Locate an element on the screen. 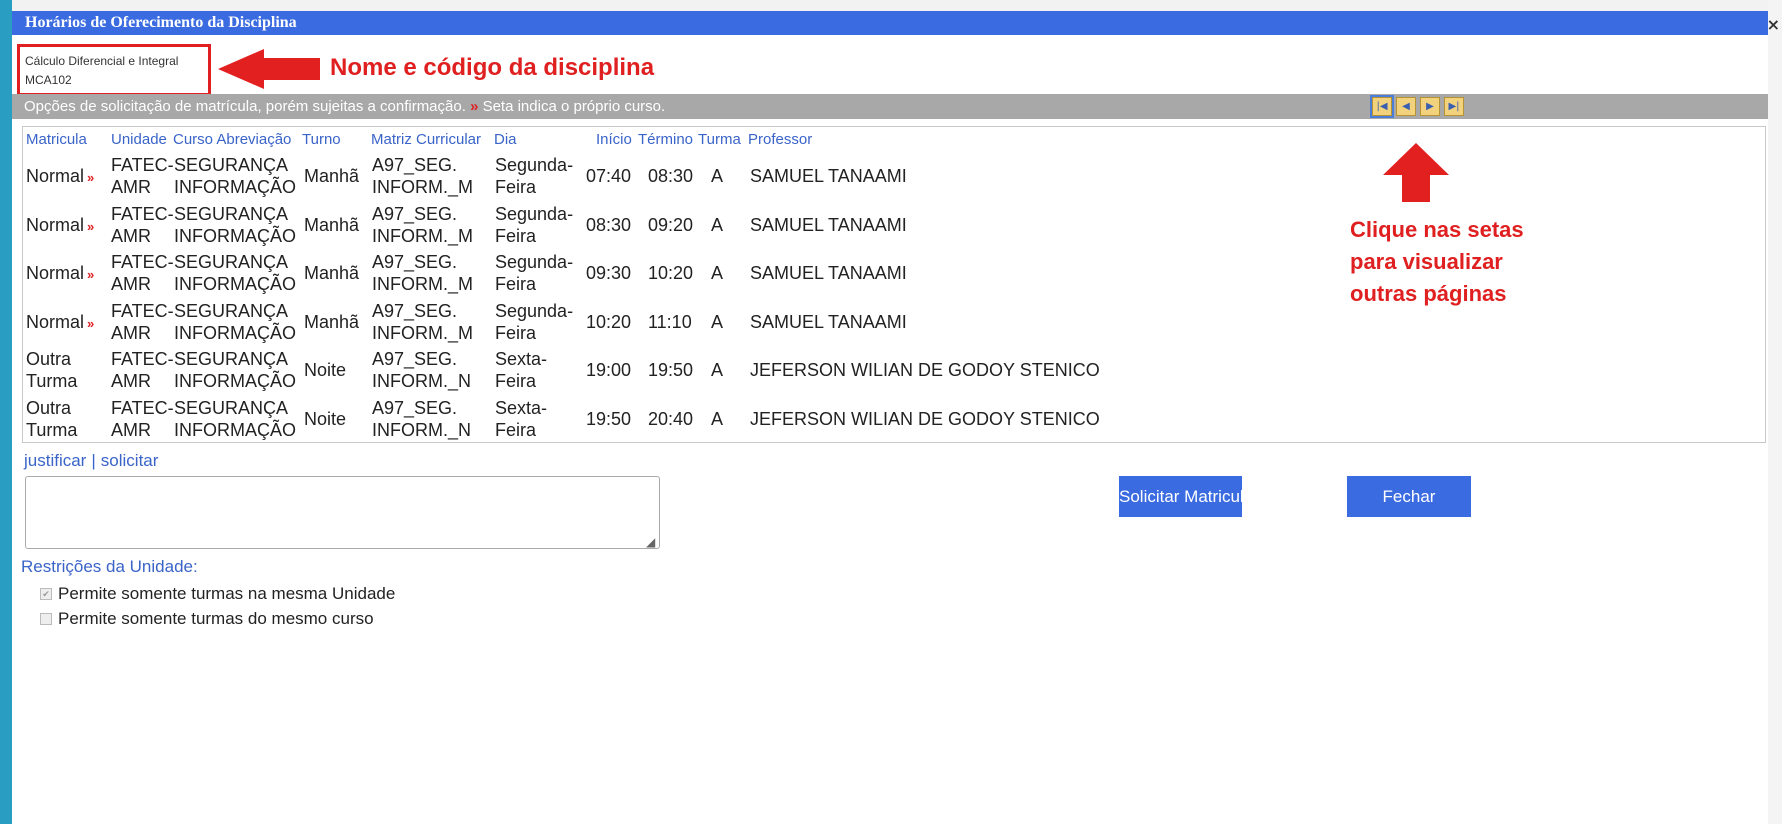  header-dia: Dia is located at coordinates (505, 139).